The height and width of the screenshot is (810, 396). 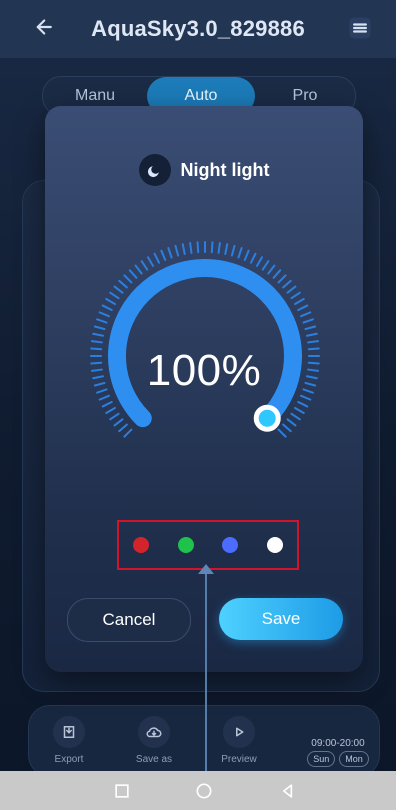 What do you see at coordinates (204, 370) in the screenshot?
I see `brightness-percentage: 100%` at bounding box center [204, 370].